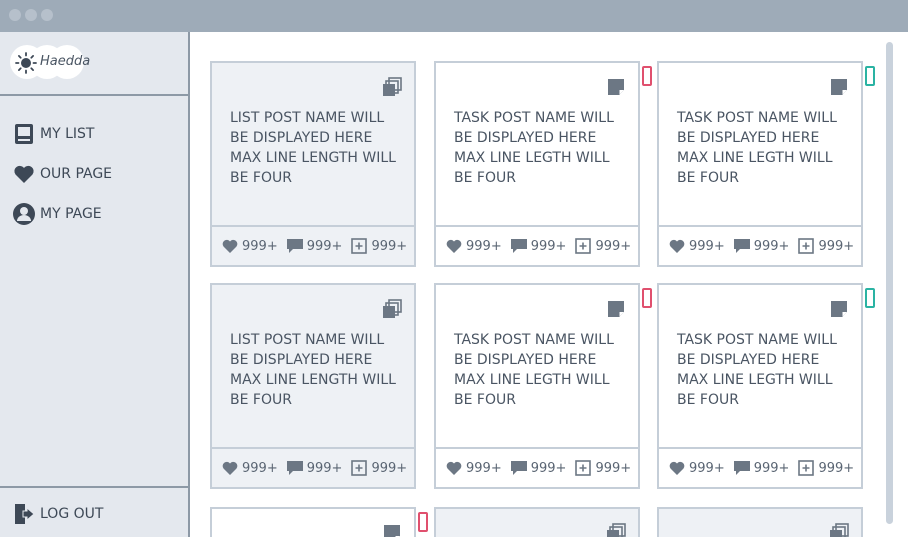  I want to click on task-post-card, so click(319, 522).